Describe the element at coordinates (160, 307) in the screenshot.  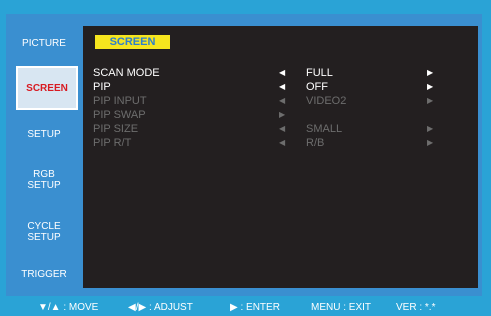
I see `help-adjust: ◀/▶ : ADJUST` at that location.